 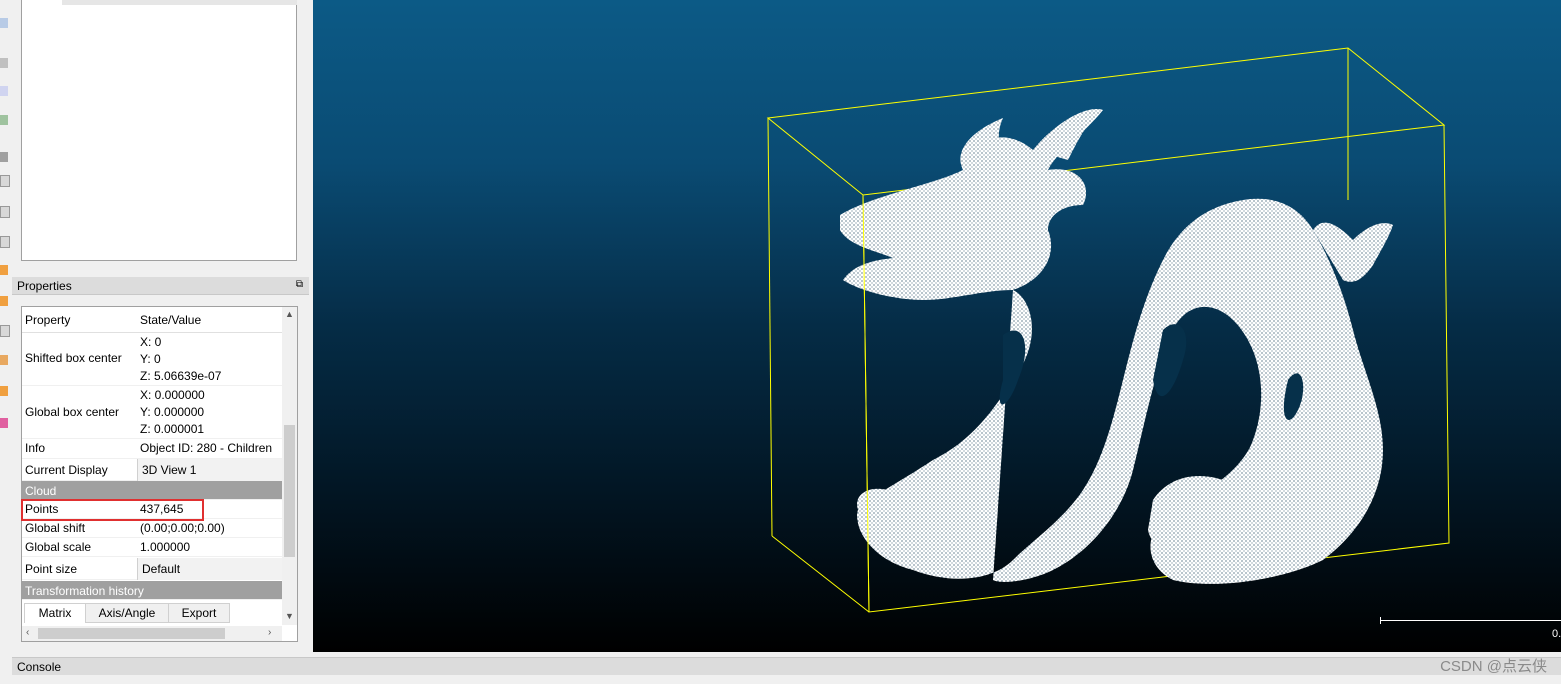 I want to click on vertical-scrollbar: ▲ ▼, so click(x=289, y=466).